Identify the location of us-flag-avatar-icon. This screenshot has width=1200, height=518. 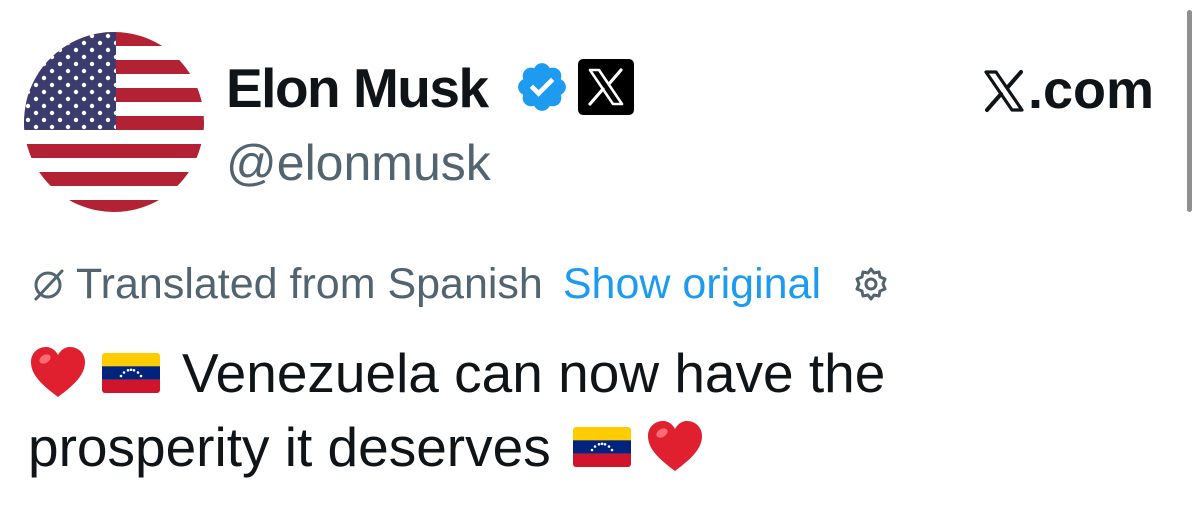
(114, 122).